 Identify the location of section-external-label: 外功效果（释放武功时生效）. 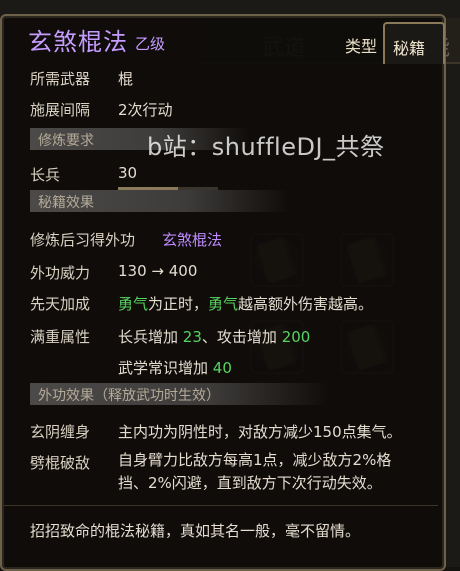
(129, 396).